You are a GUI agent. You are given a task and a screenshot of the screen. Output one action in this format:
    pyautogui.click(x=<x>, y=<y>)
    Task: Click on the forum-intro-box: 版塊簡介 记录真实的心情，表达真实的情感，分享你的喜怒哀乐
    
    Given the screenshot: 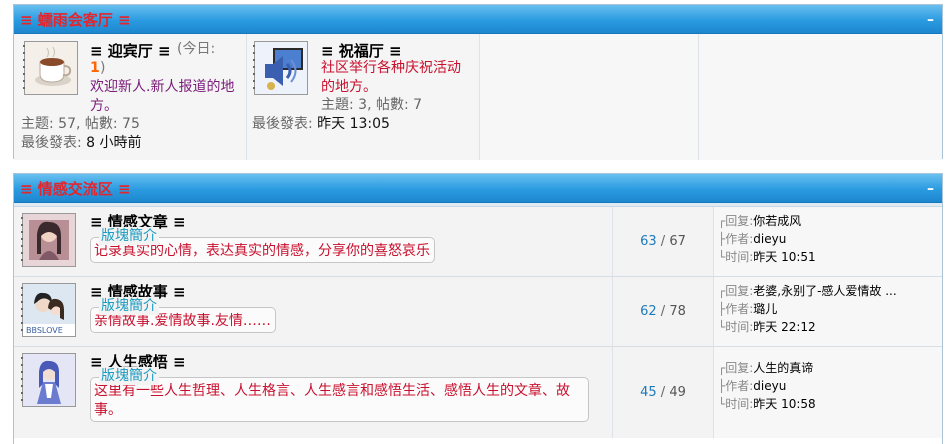 What is the action you would take?
    pyautogui.click(x=262, y=245)
    